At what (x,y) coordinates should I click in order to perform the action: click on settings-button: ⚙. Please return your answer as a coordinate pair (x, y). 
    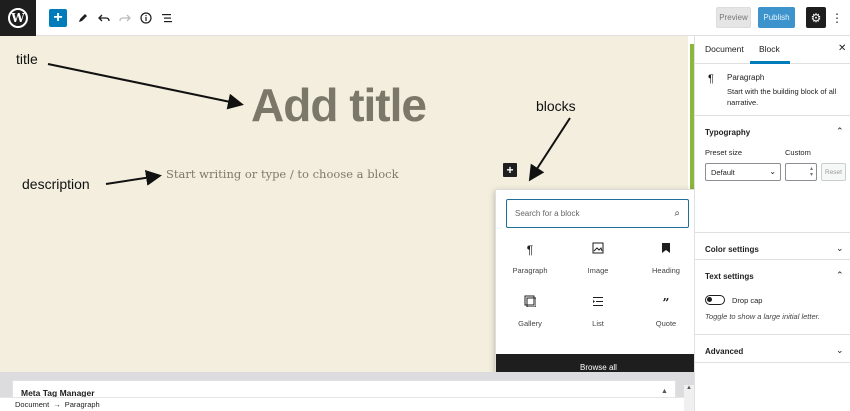
    Looking at the image, I should click on (816, 17).